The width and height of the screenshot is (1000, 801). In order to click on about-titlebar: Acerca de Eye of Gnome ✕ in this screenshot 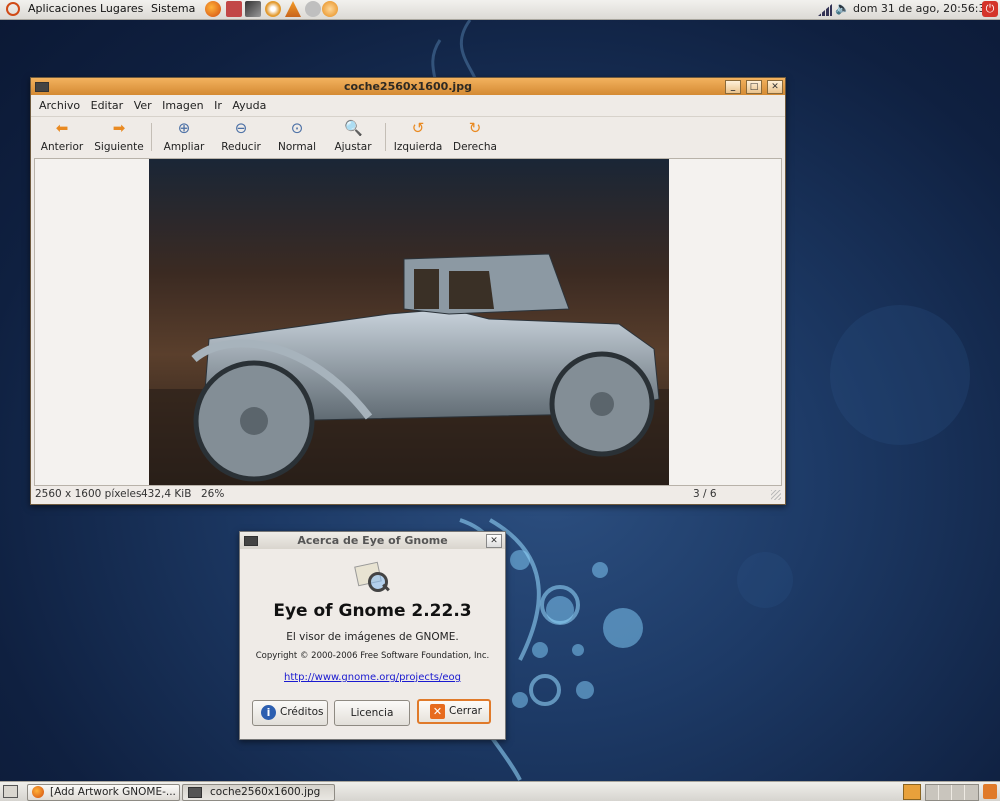, I will do `click(372, 540)`.